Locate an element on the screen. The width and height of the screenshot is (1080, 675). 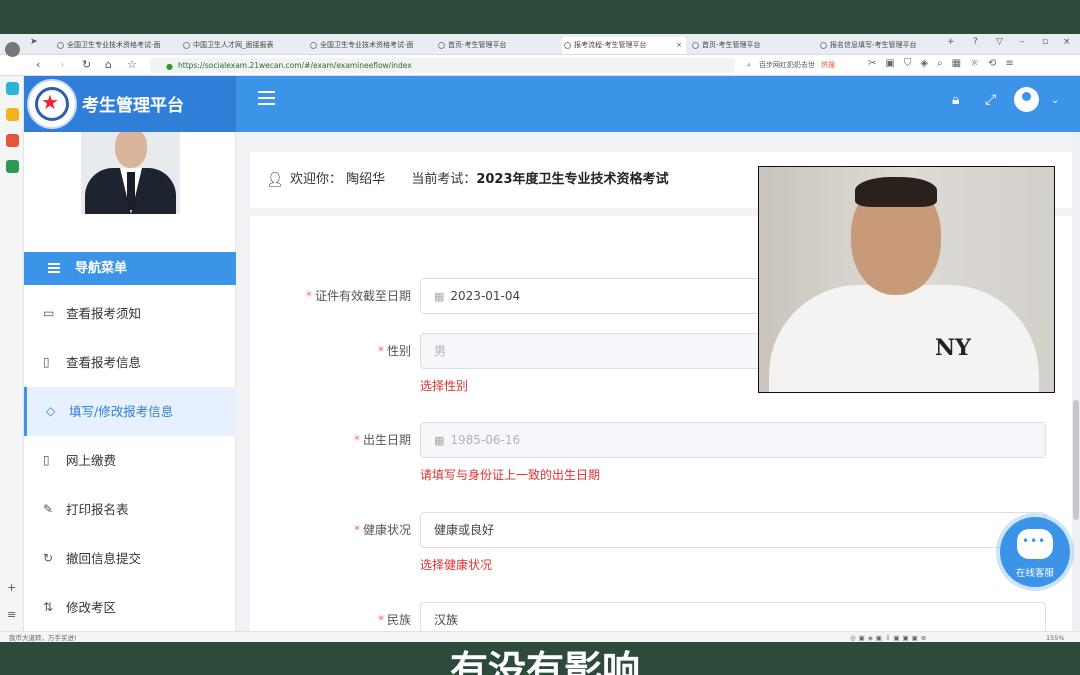
home-icon: ⌂ is located at coordinates (108, 64).